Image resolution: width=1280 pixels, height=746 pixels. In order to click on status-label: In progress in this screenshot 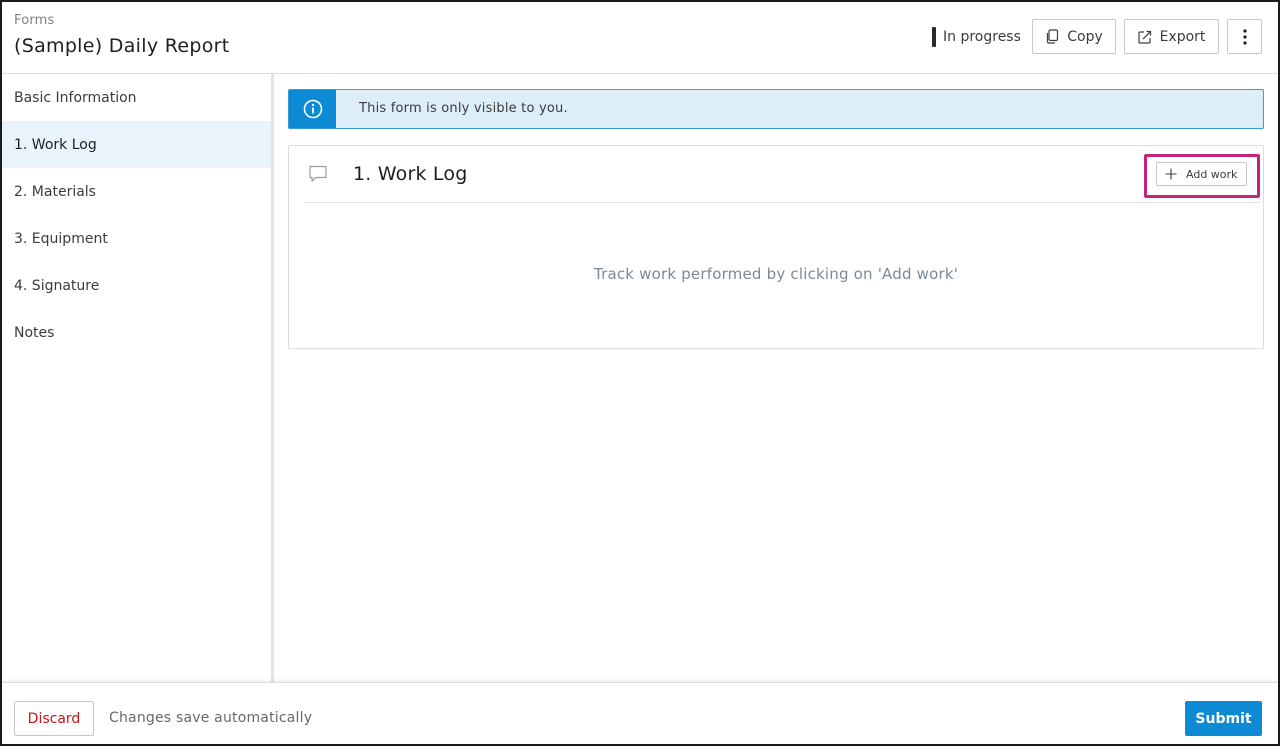, I will do `click(982, 37)`.